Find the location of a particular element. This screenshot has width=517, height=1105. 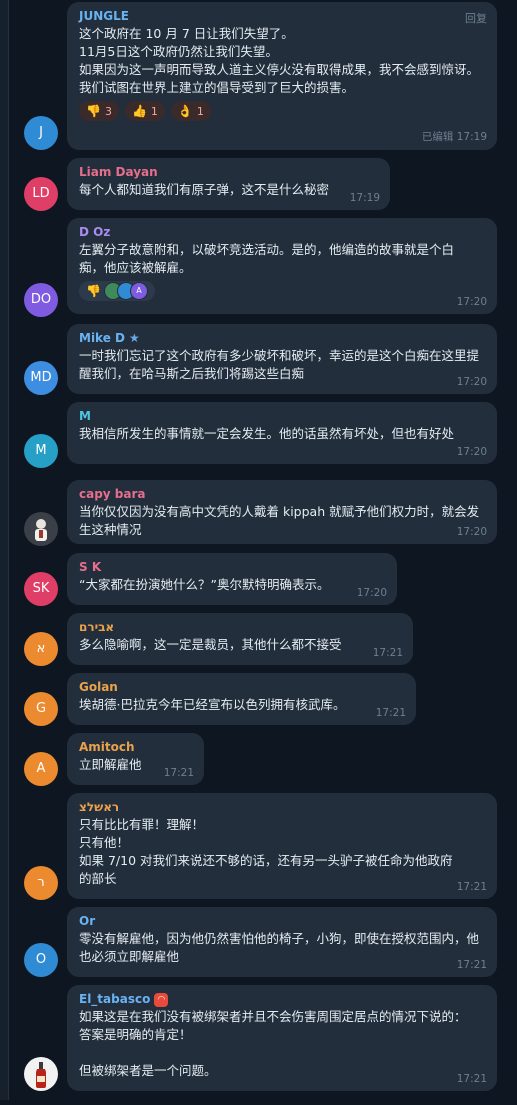

message-text: 我相信所发生的事情就一定会发生。他的话虽然有坏处，但也有好处 is located at coordinates (267, 433).